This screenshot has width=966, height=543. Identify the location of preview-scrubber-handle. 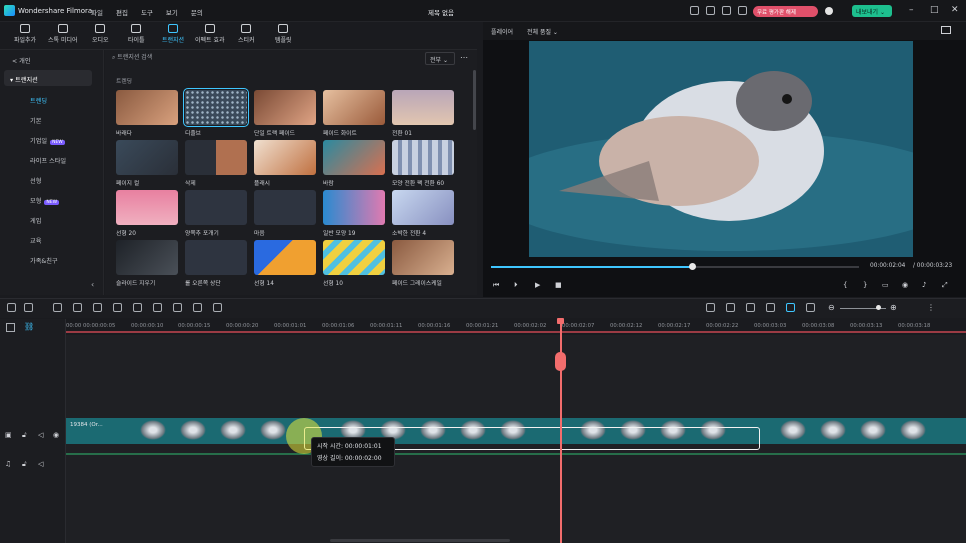
(692, 266).